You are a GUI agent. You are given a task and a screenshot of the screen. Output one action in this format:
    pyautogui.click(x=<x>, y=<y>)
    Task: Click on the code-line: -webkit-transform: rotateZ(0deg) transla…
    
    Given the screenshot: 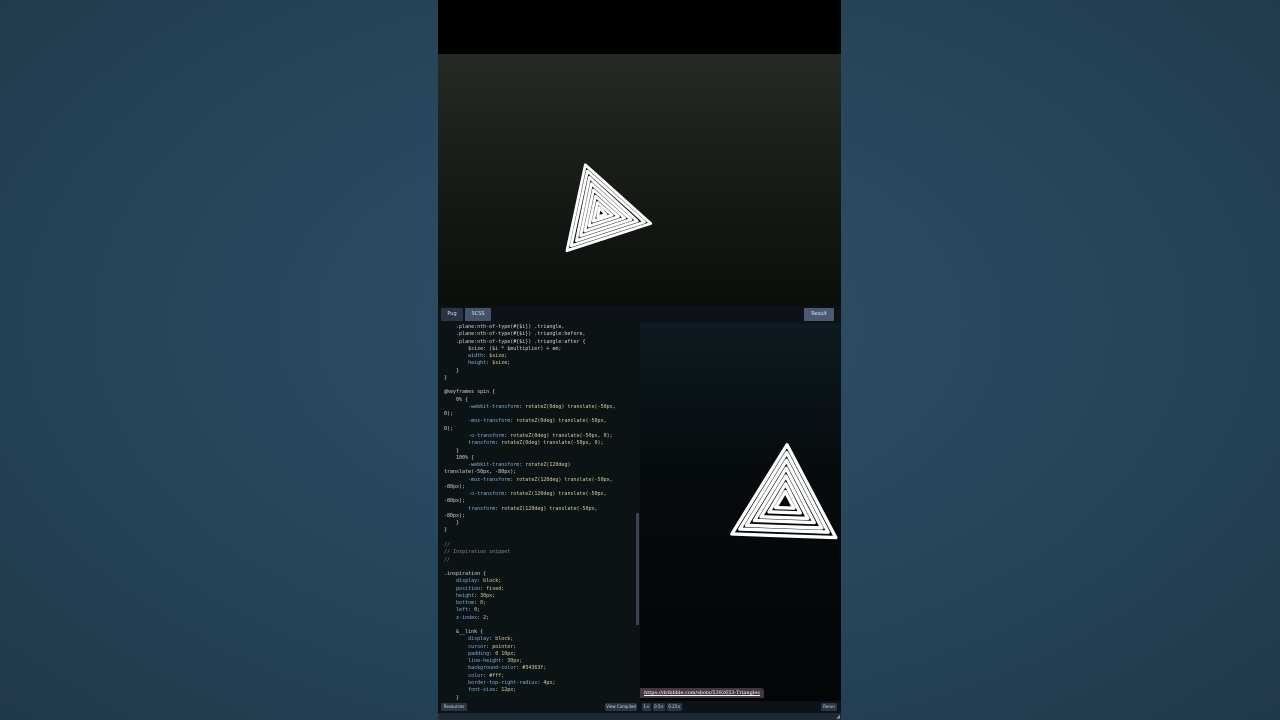 What is the action you would take?
    pyautogui.click(x=542, y=406)
    